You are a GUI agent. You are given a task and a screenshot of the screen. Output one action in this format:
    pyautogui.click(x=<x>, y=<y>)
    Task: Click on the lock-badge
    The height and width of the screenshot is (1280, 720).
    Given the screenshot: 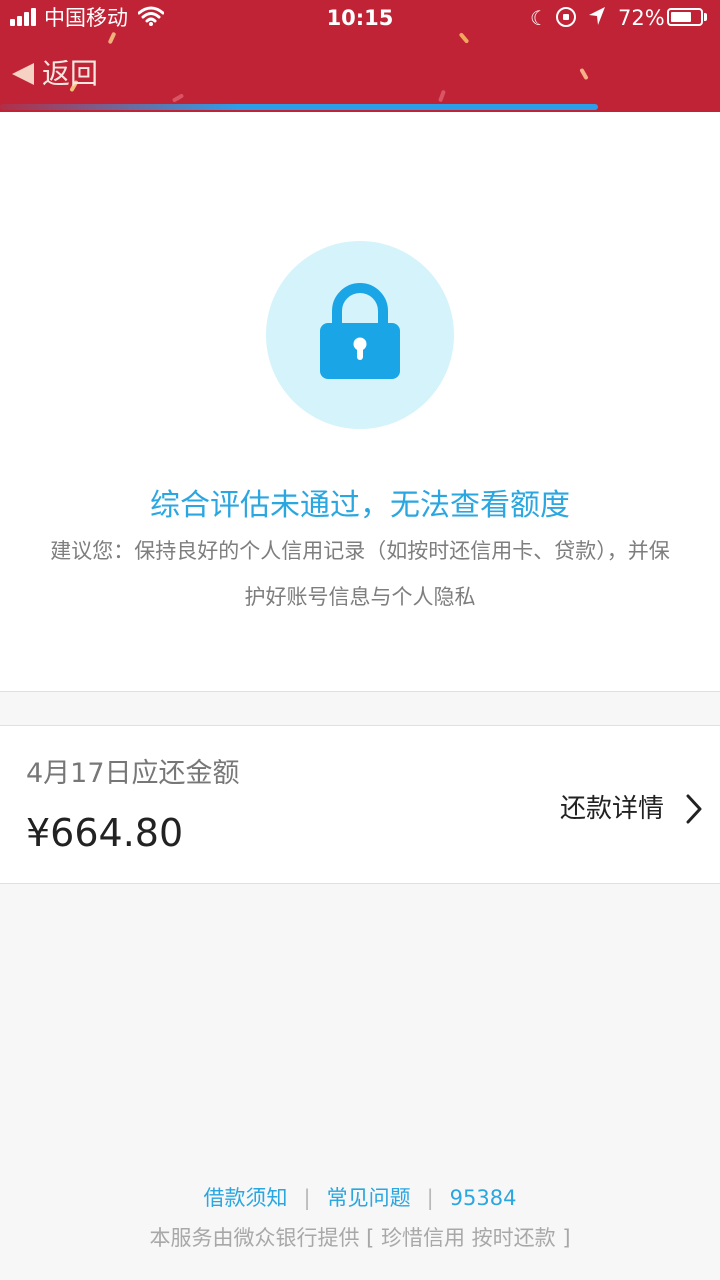 What is the action you would take?
    pyautogui.click(x=360, y=335)
    